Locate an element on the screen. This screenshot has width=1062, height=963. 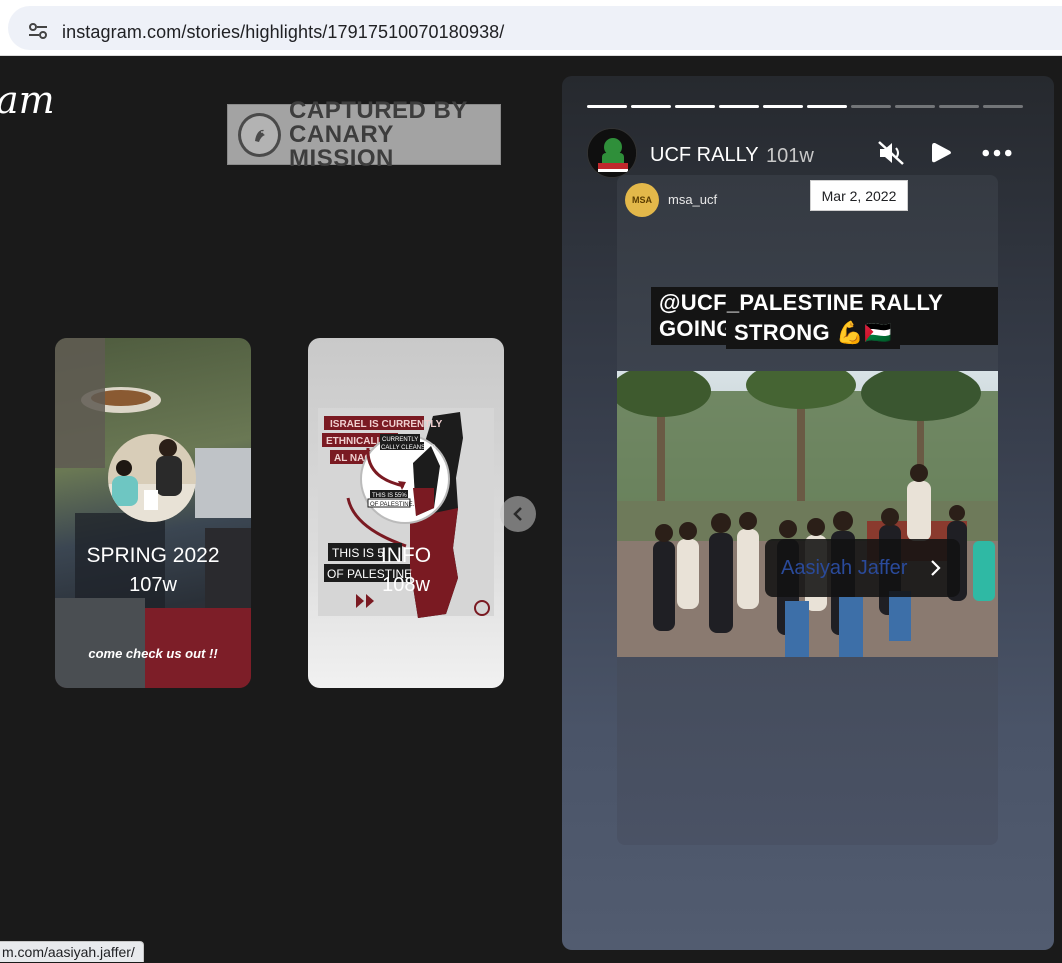
mute-button is located at coordinates (891, 153).